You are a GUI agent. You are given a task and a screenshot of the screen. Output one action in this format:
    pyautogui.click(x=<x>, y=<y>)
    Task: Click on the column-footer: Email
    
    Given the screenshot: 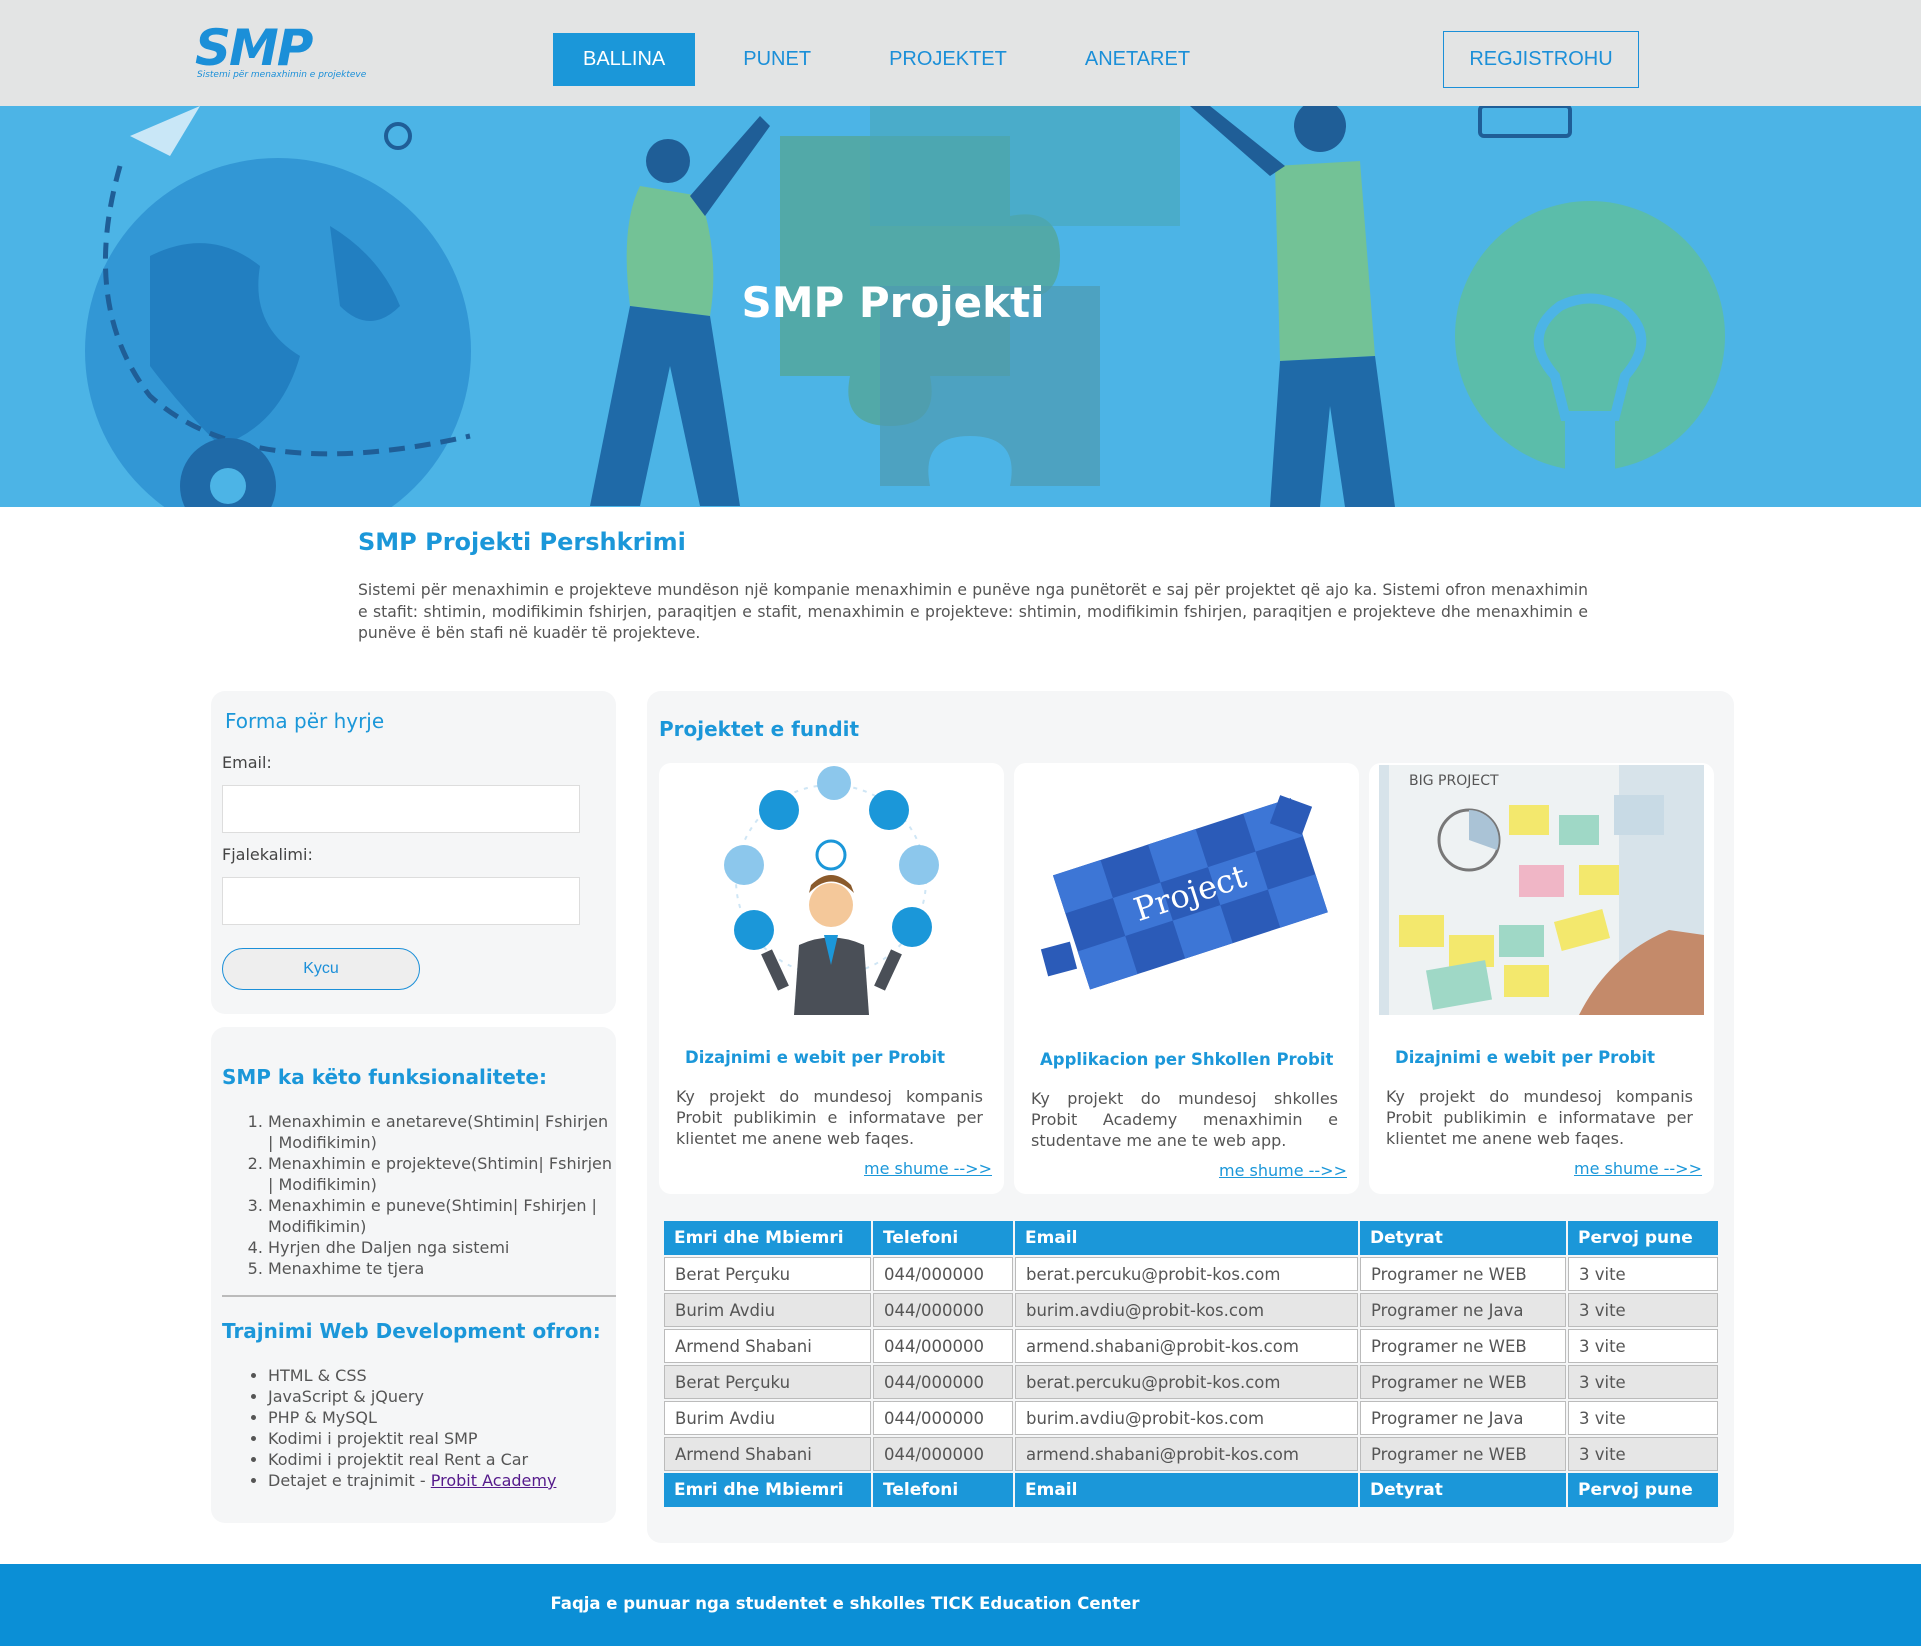 What is the action you would take?
    pyautogui.click(x=1186, y=1490)
    